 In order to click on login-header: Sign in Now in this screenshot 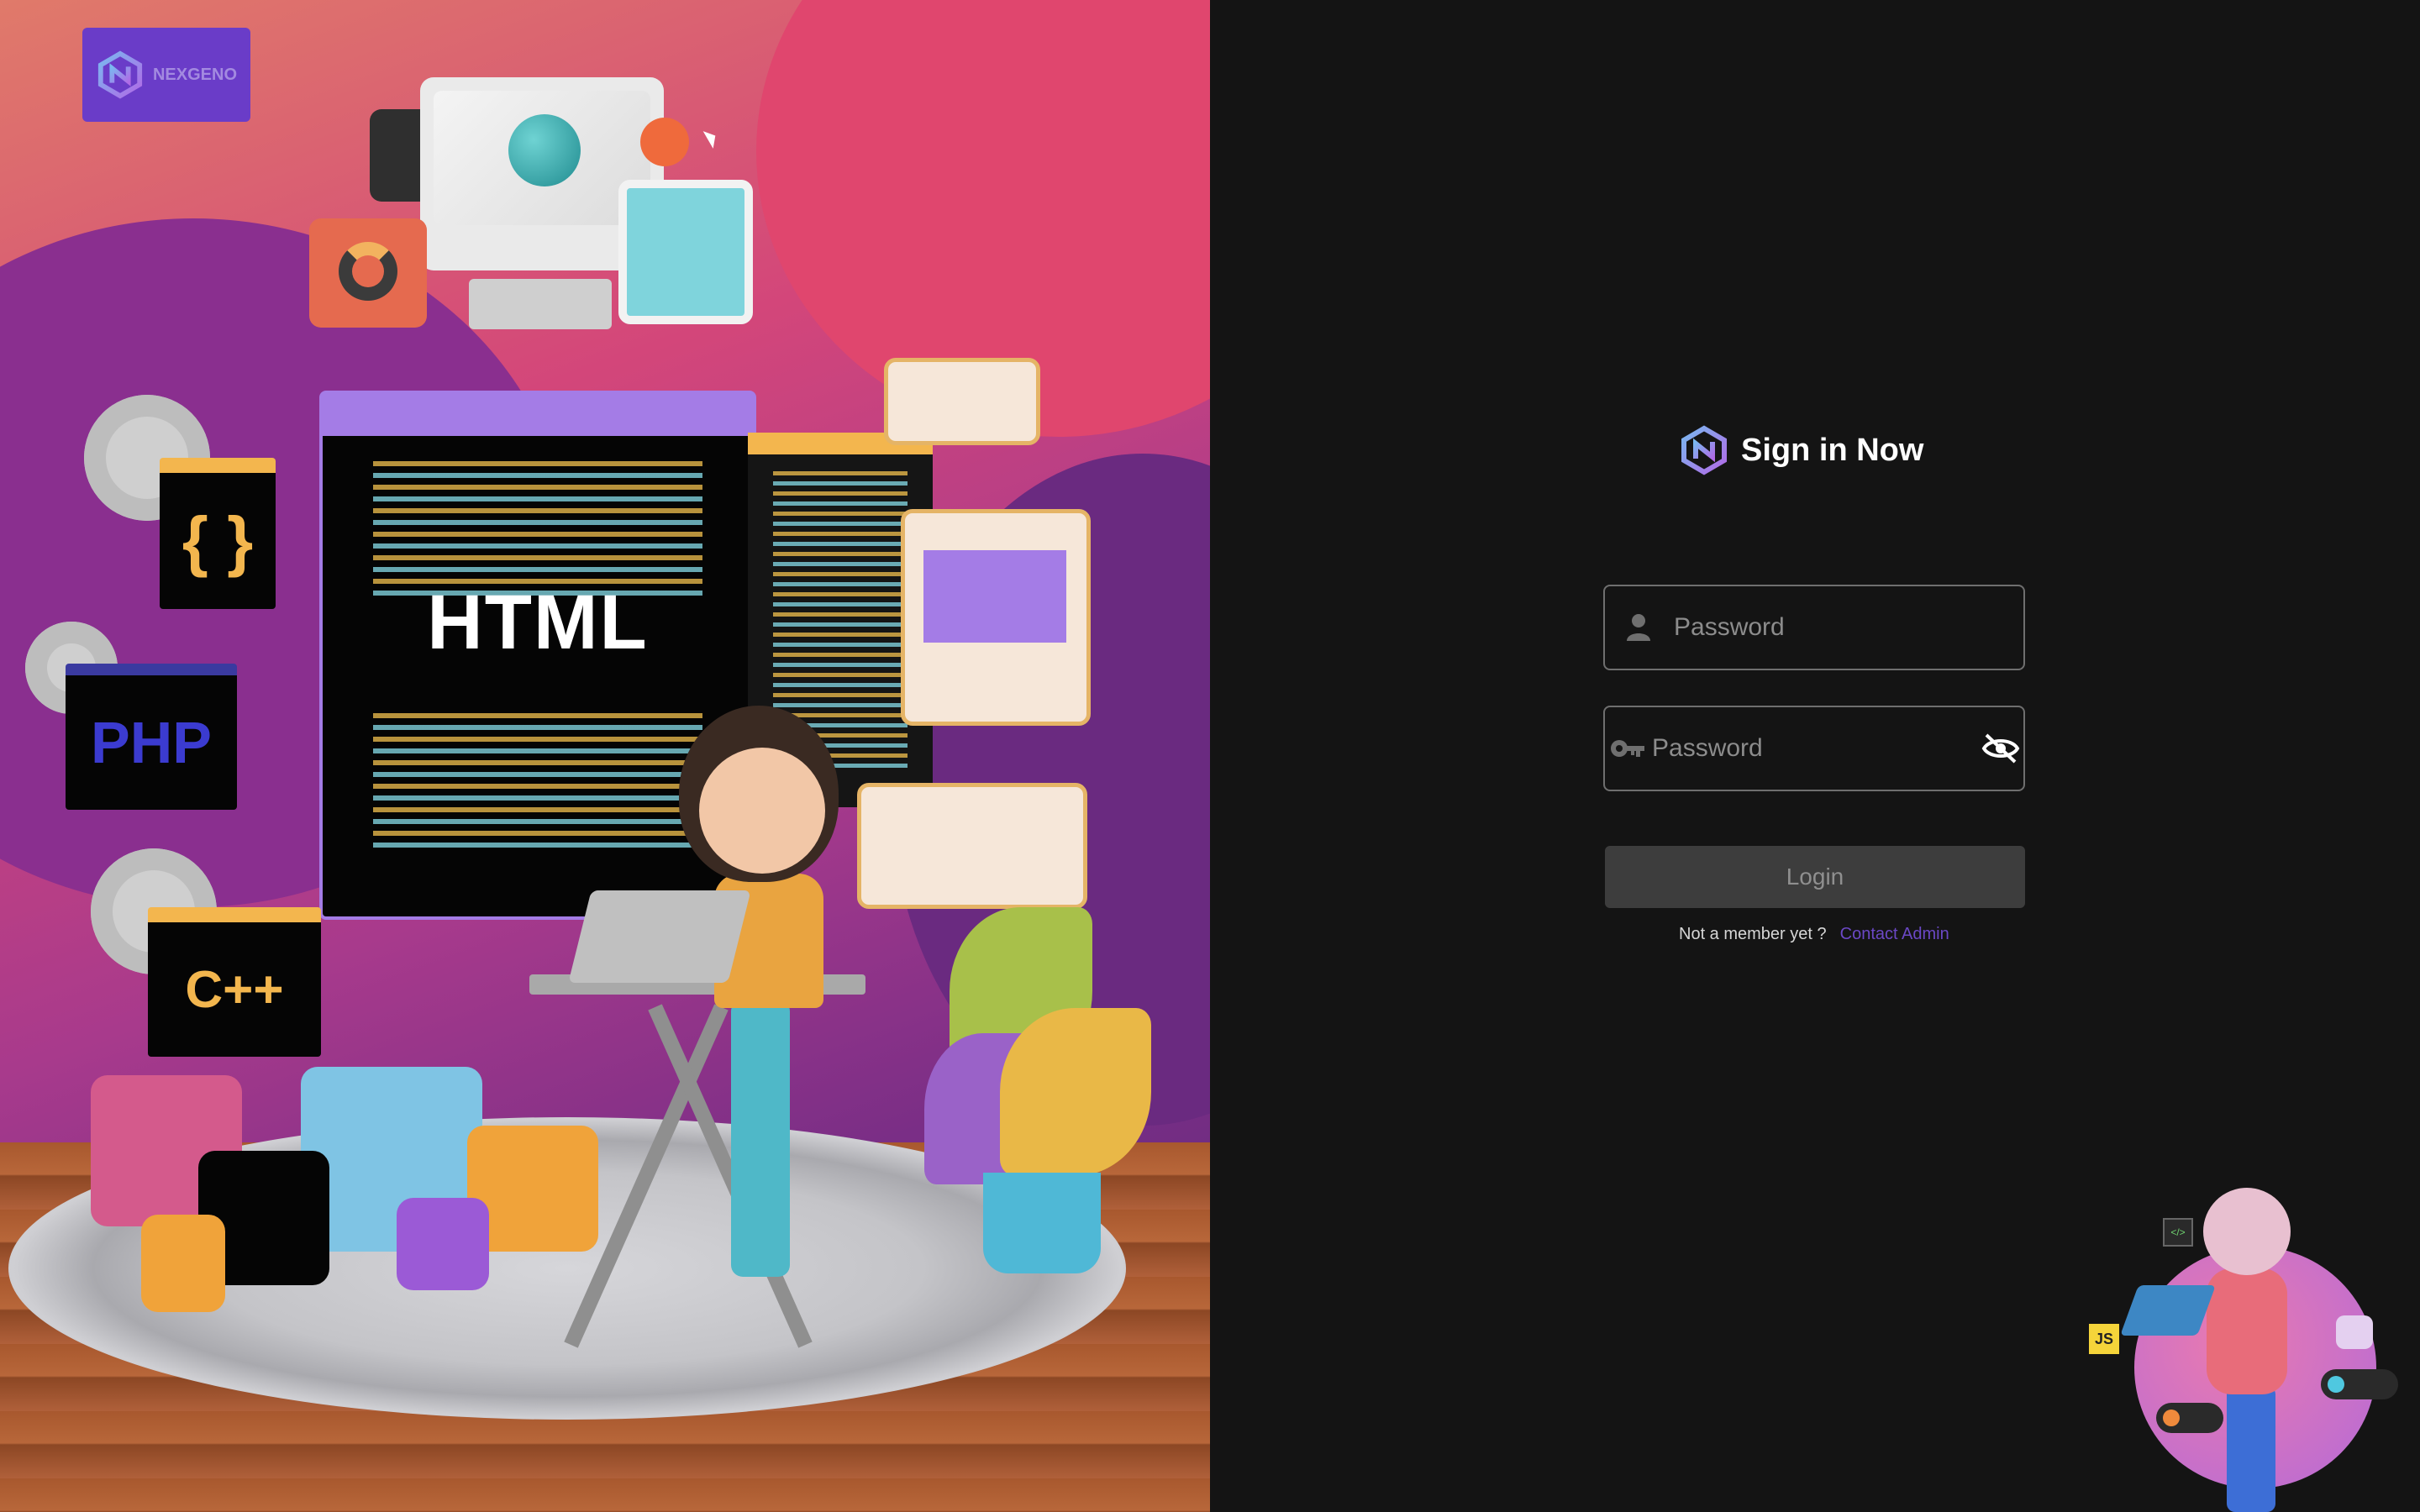, I will do `click(1801, 450)`.